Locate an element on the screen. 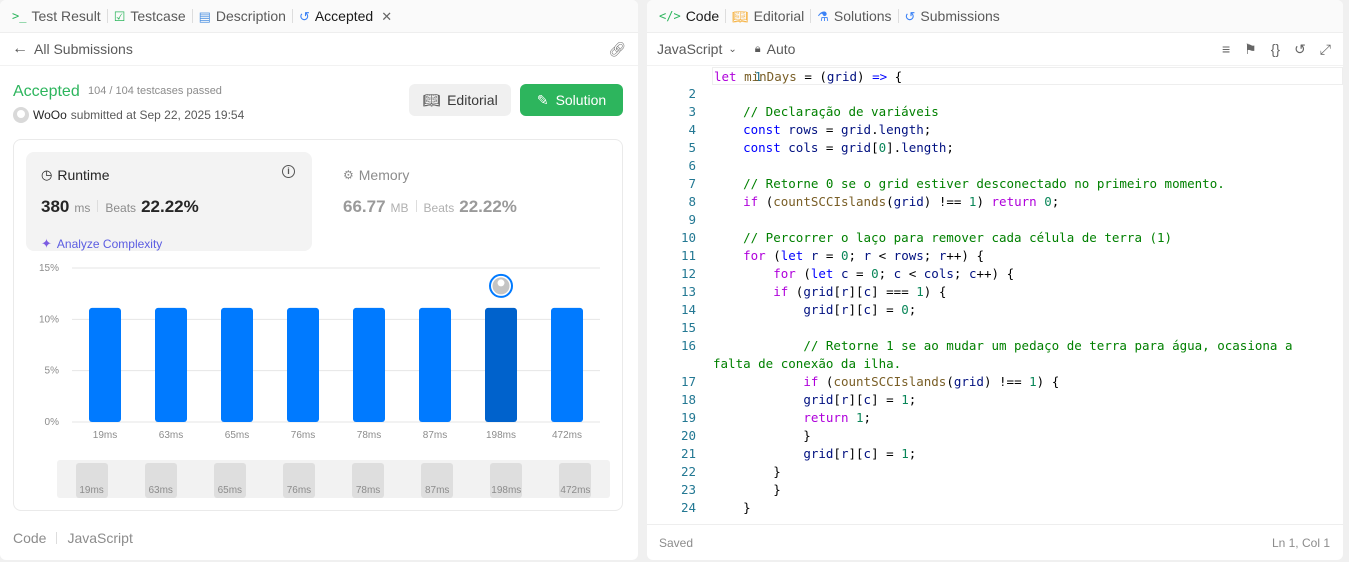 This screenshot has height=562, width=1349. code-line: 20 } is located at coordinates (995, 436).